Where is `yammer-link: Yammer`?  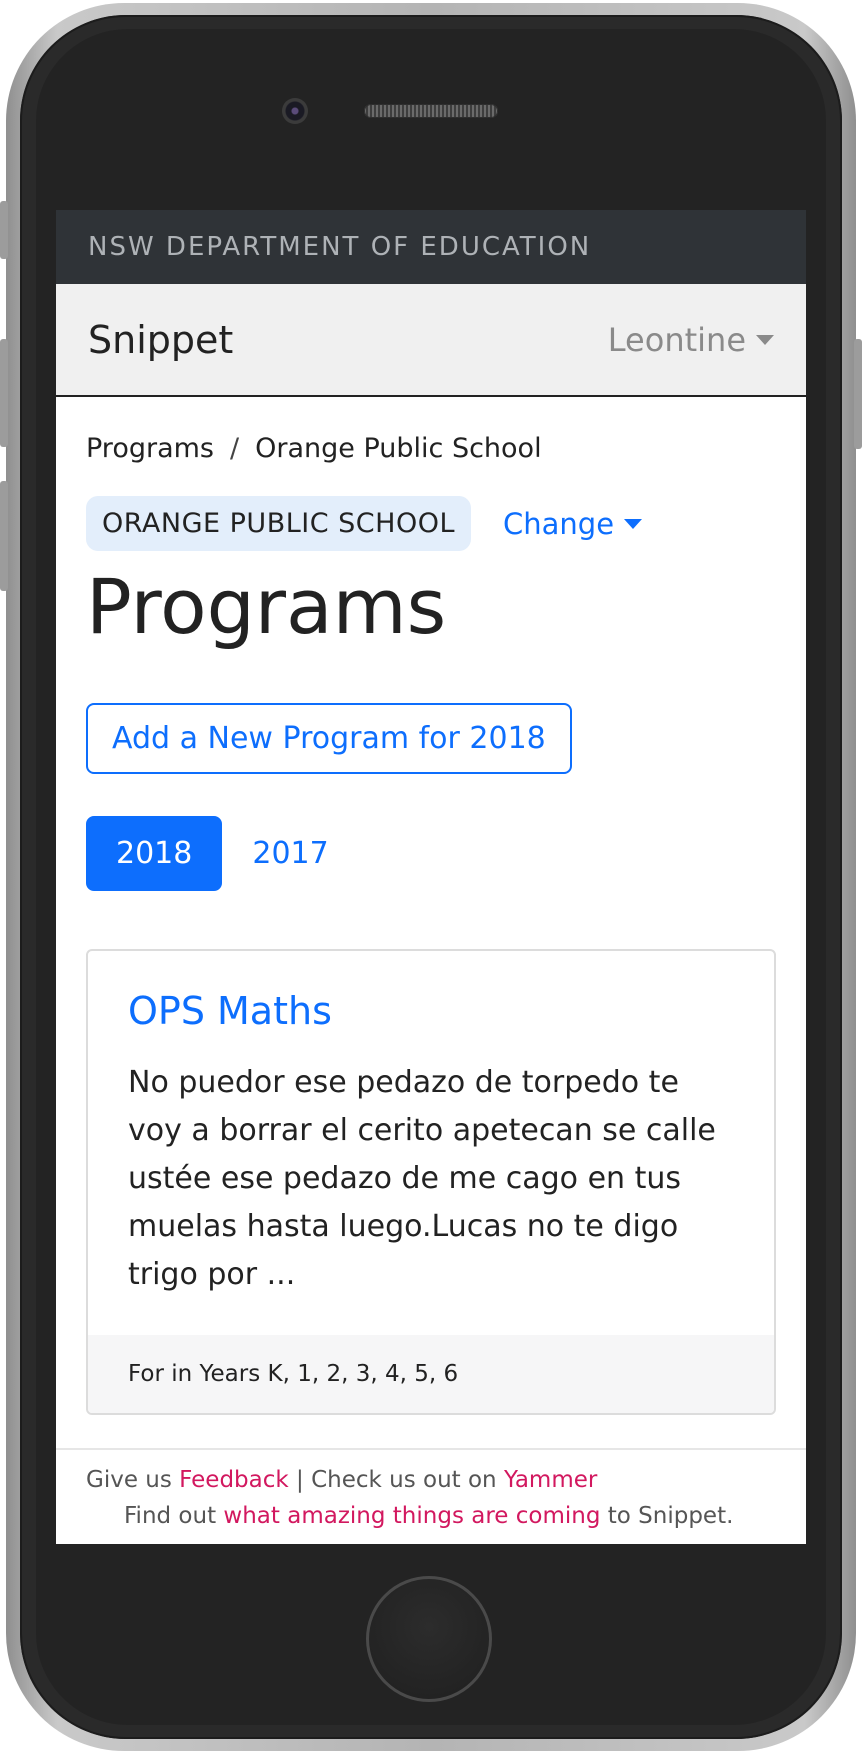
yammer-link: Yammer is located at coordinates (550, 1480).